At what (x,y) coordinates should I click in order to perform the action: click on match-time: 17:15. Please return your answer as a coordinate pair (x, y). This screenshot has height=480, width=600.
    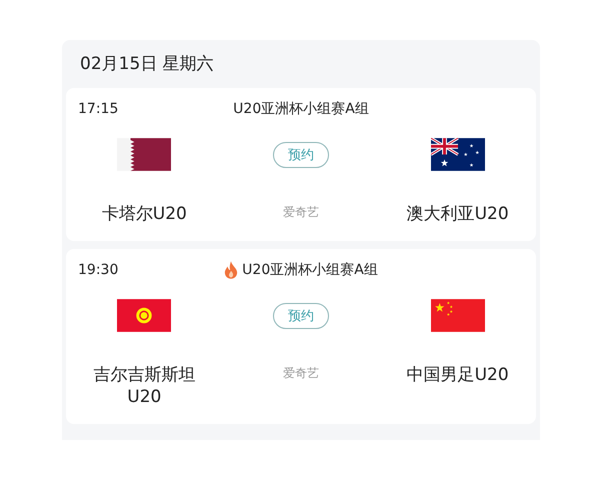
    Looking at the image, I should click on (98, 109).